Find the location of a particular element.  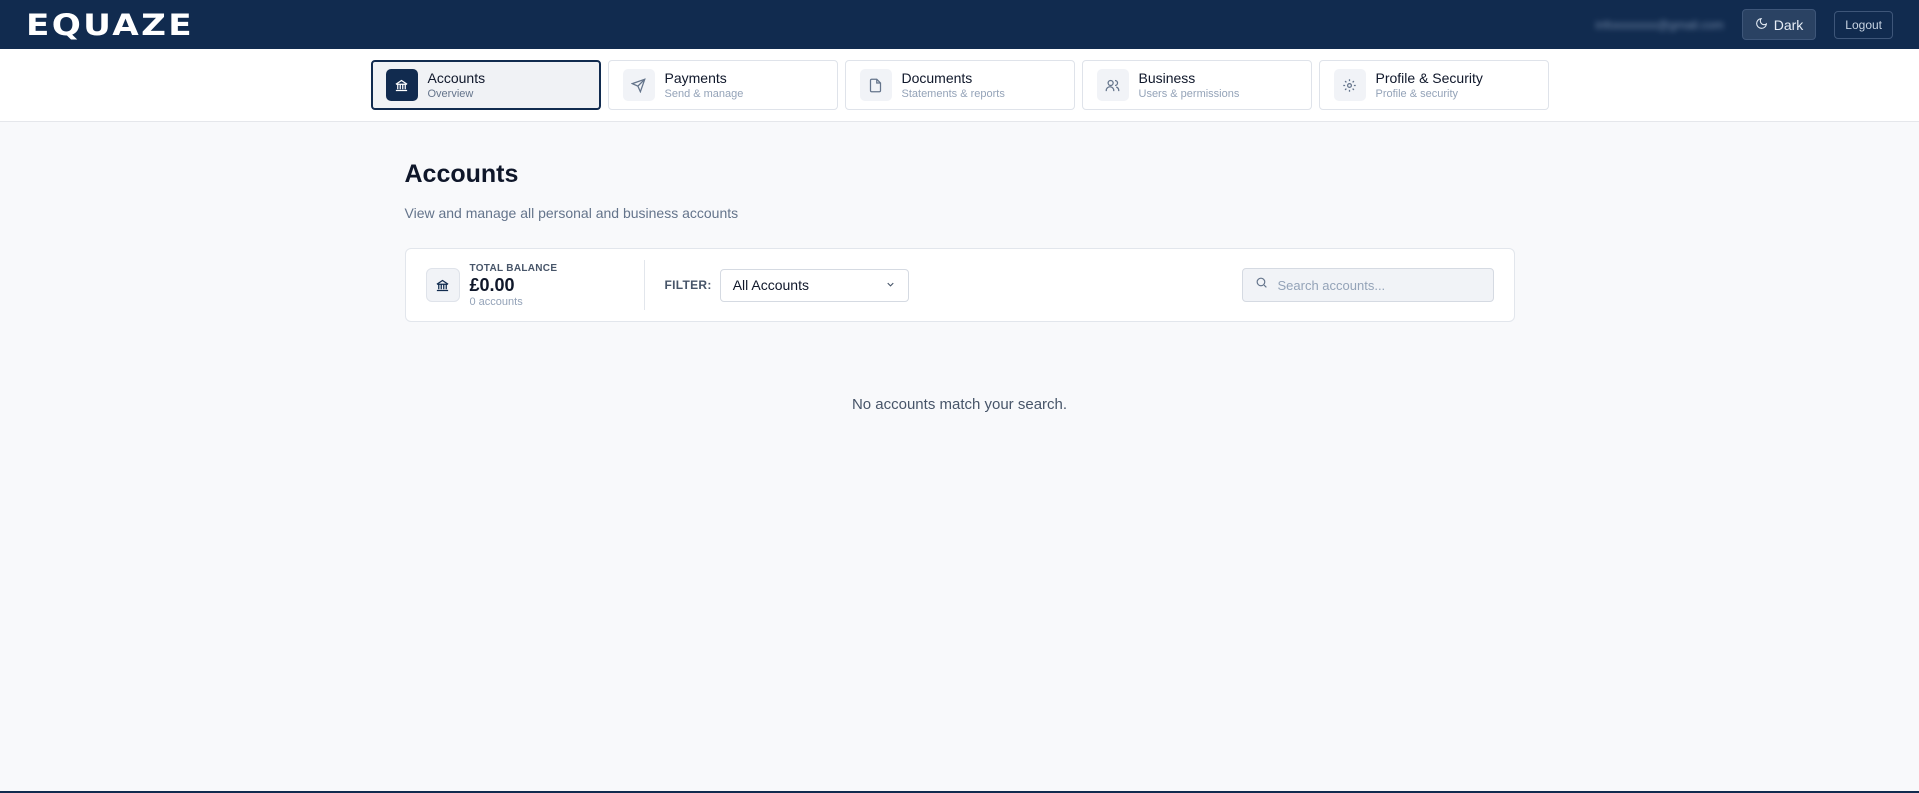

tab-accounts: Accounts Overview is located at coordinates (485, 85).